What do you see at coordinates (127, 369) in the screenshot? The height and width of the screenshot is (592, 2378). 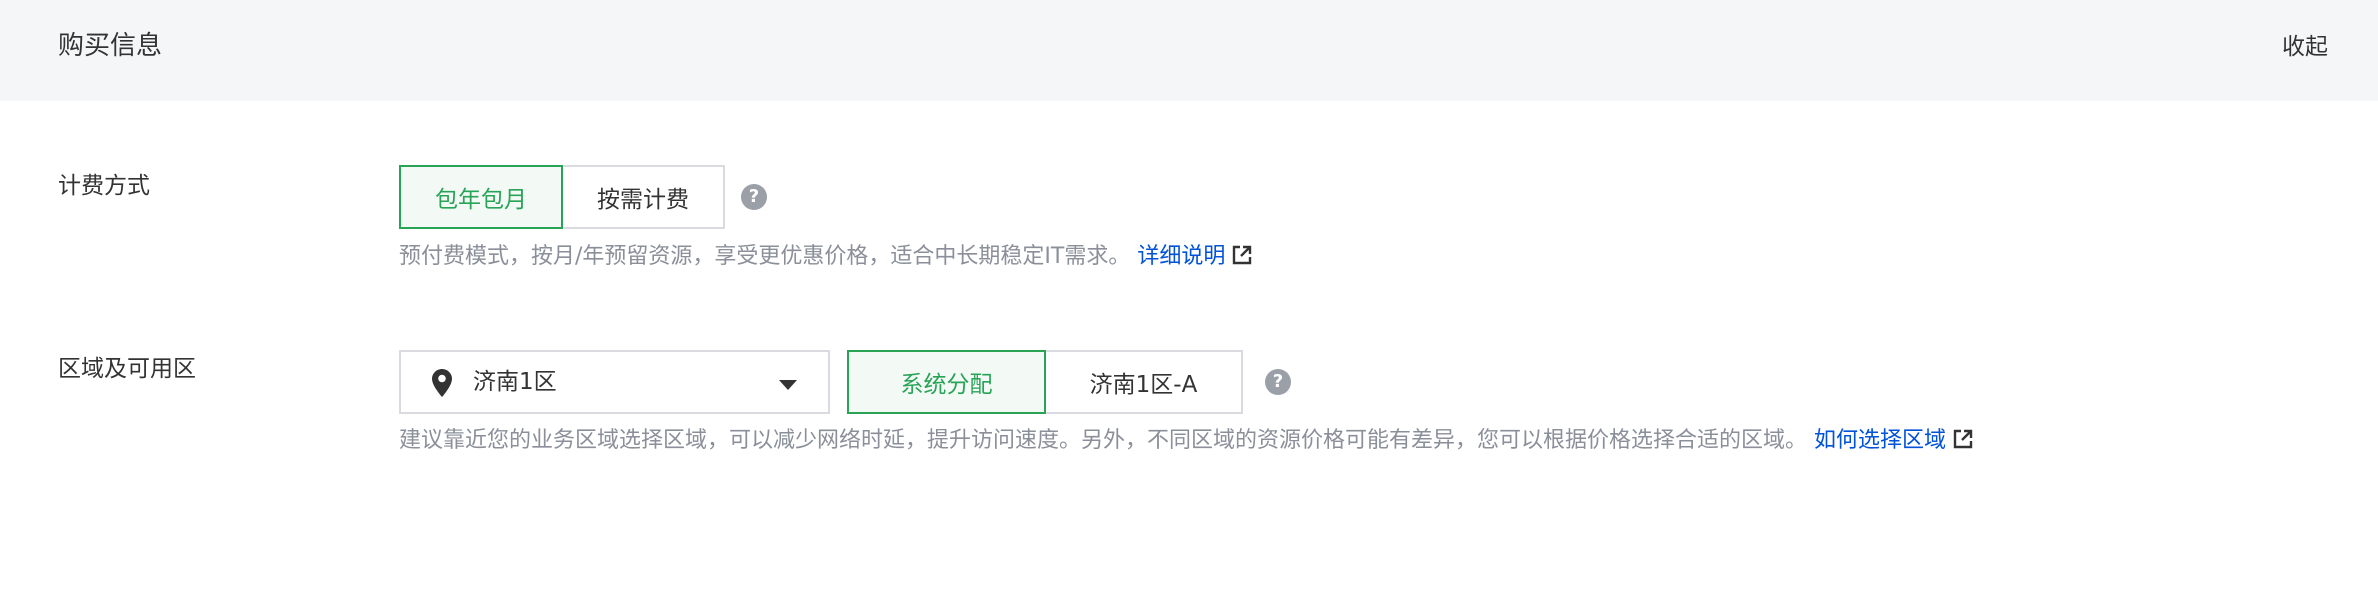 I see `region-label: 区域及可用区` at bounding box center [127, 369].